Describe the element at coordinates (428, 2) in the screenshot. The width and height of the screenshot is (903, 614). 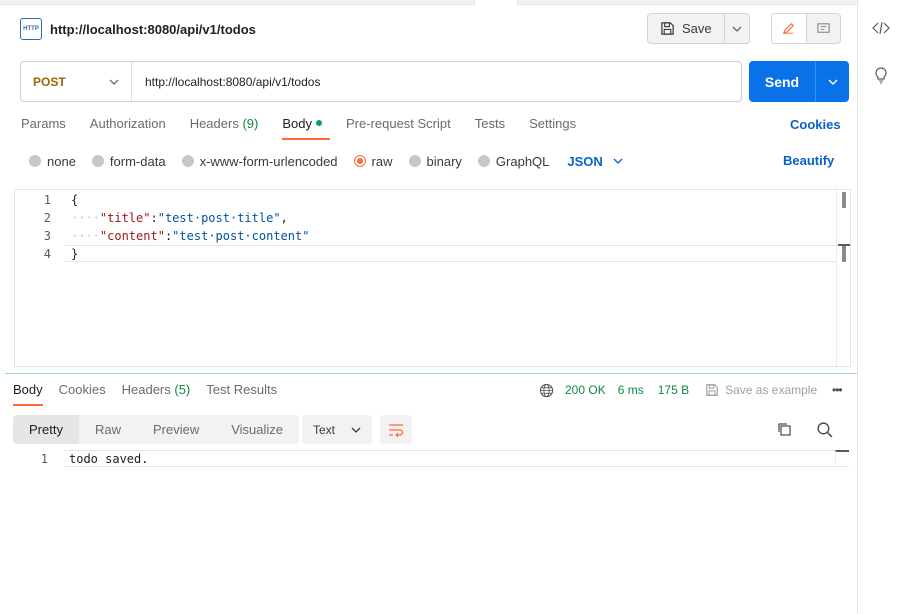
I see `top-tab-strip` at that location.